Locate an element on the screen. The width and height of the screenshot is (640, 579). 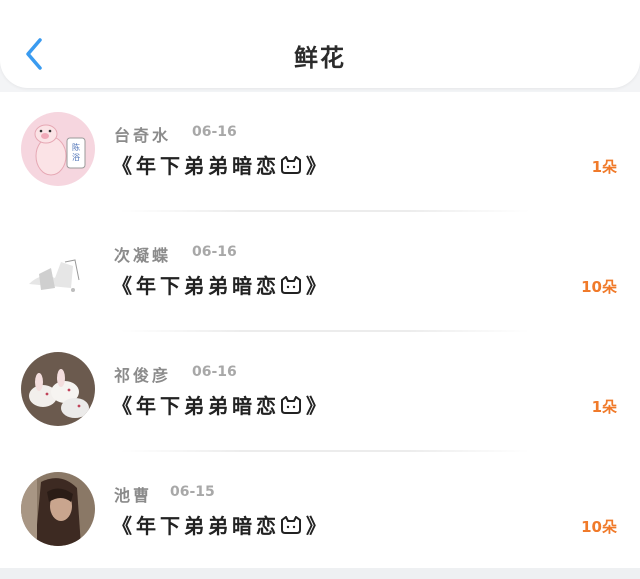
avatar: 陈 浴 is located at coordinates (58, 149).